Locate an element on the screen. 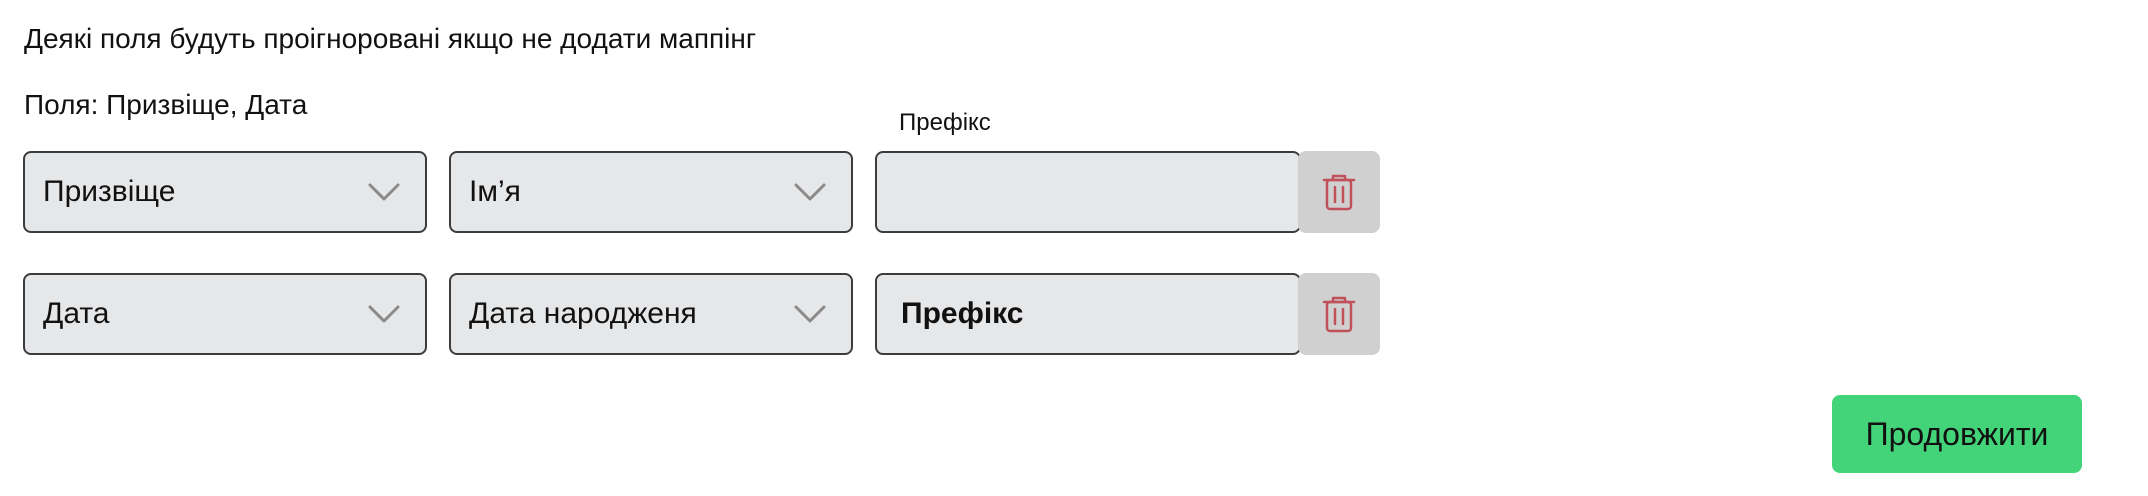 The image size is (2148, 496). target-field-select: Дата народженя is located at coordinates (651, 314).